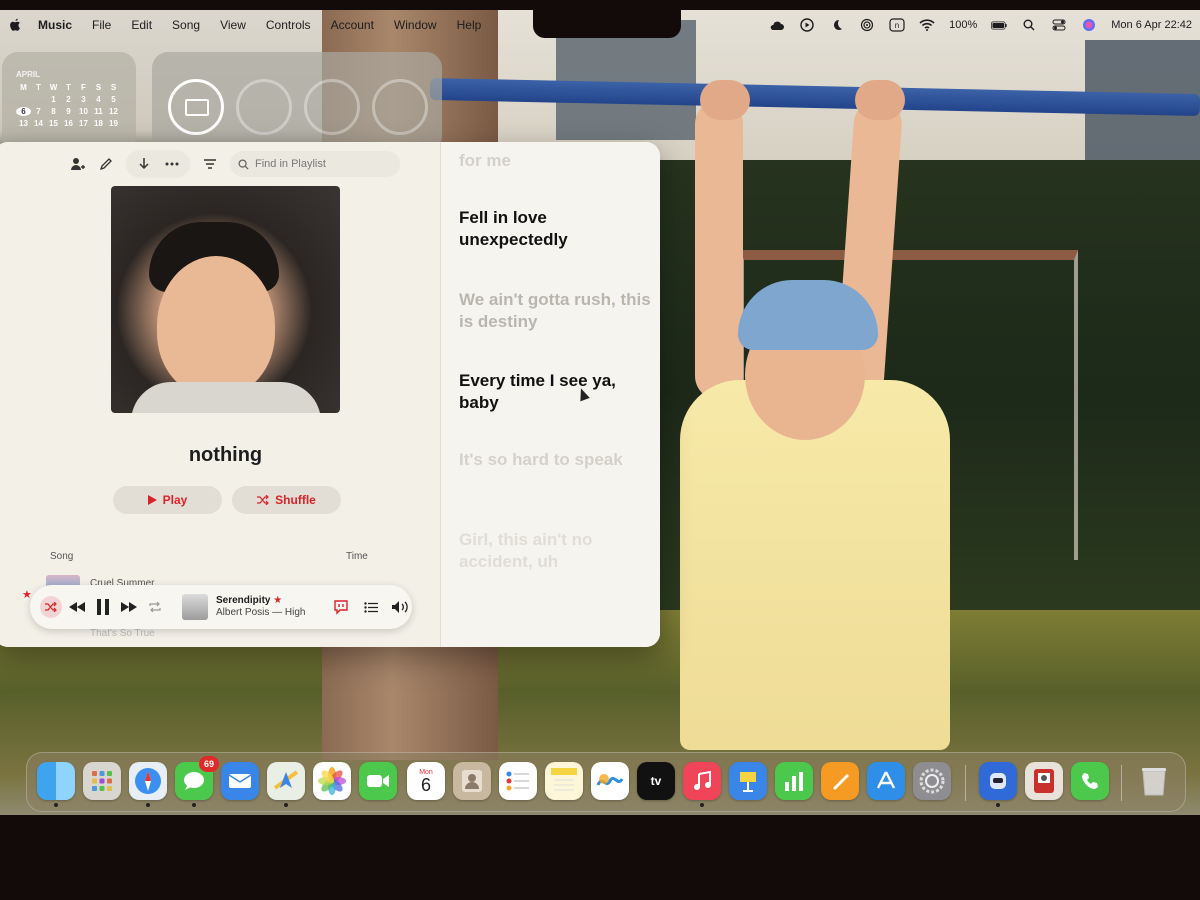 This screenshot has width=1200, height=900. What do you see at coordinates (518, 781) in the screenshot?
I see `reminders-icon` at bounding box center [518, 781].